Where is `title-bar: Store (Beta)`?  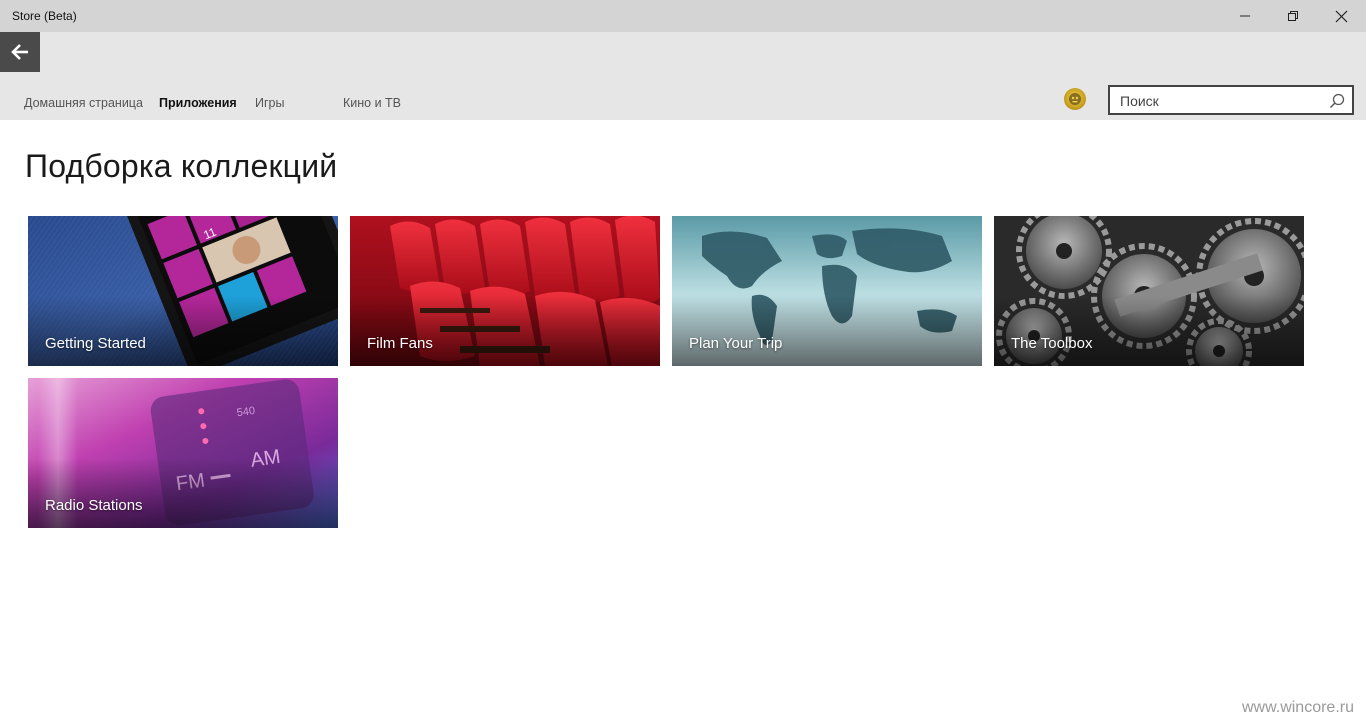 title-bar: Store (Beta) is located at coordinates (683, 16).